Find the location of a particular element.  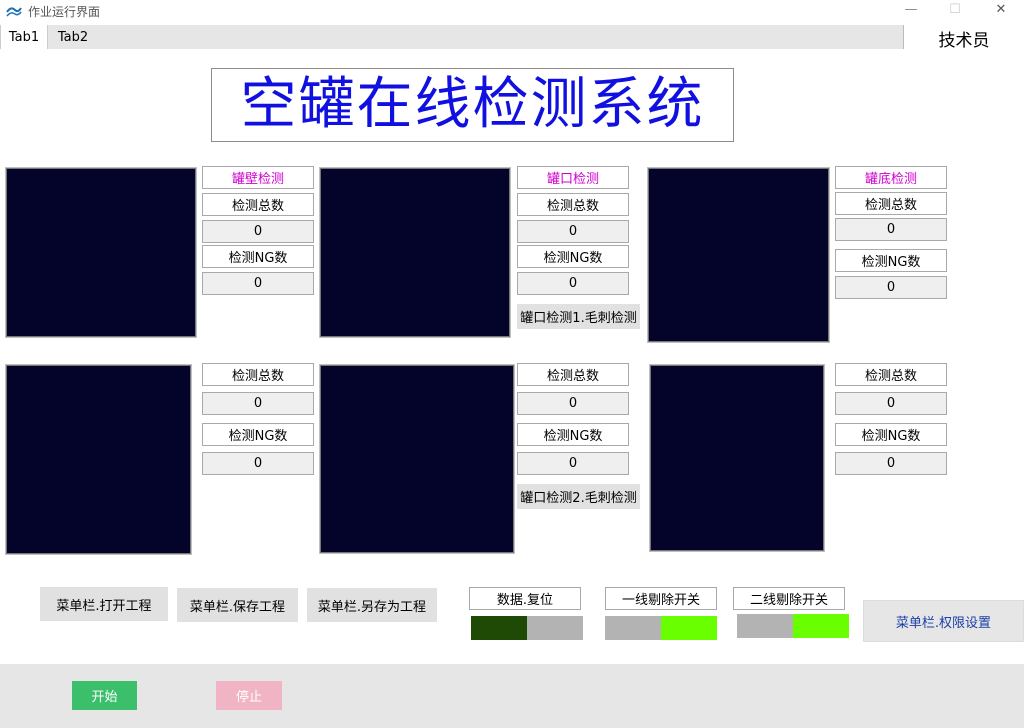

save-project-button: 菜单栏.保存工程 is located at coordinates (237, 605).